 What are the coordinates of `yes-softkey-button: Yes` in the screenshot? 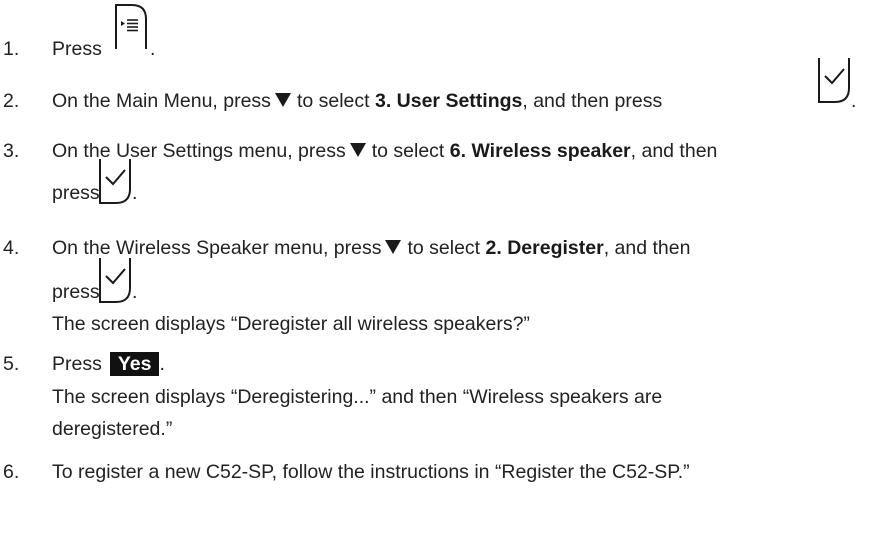 It's located at (134, 364).